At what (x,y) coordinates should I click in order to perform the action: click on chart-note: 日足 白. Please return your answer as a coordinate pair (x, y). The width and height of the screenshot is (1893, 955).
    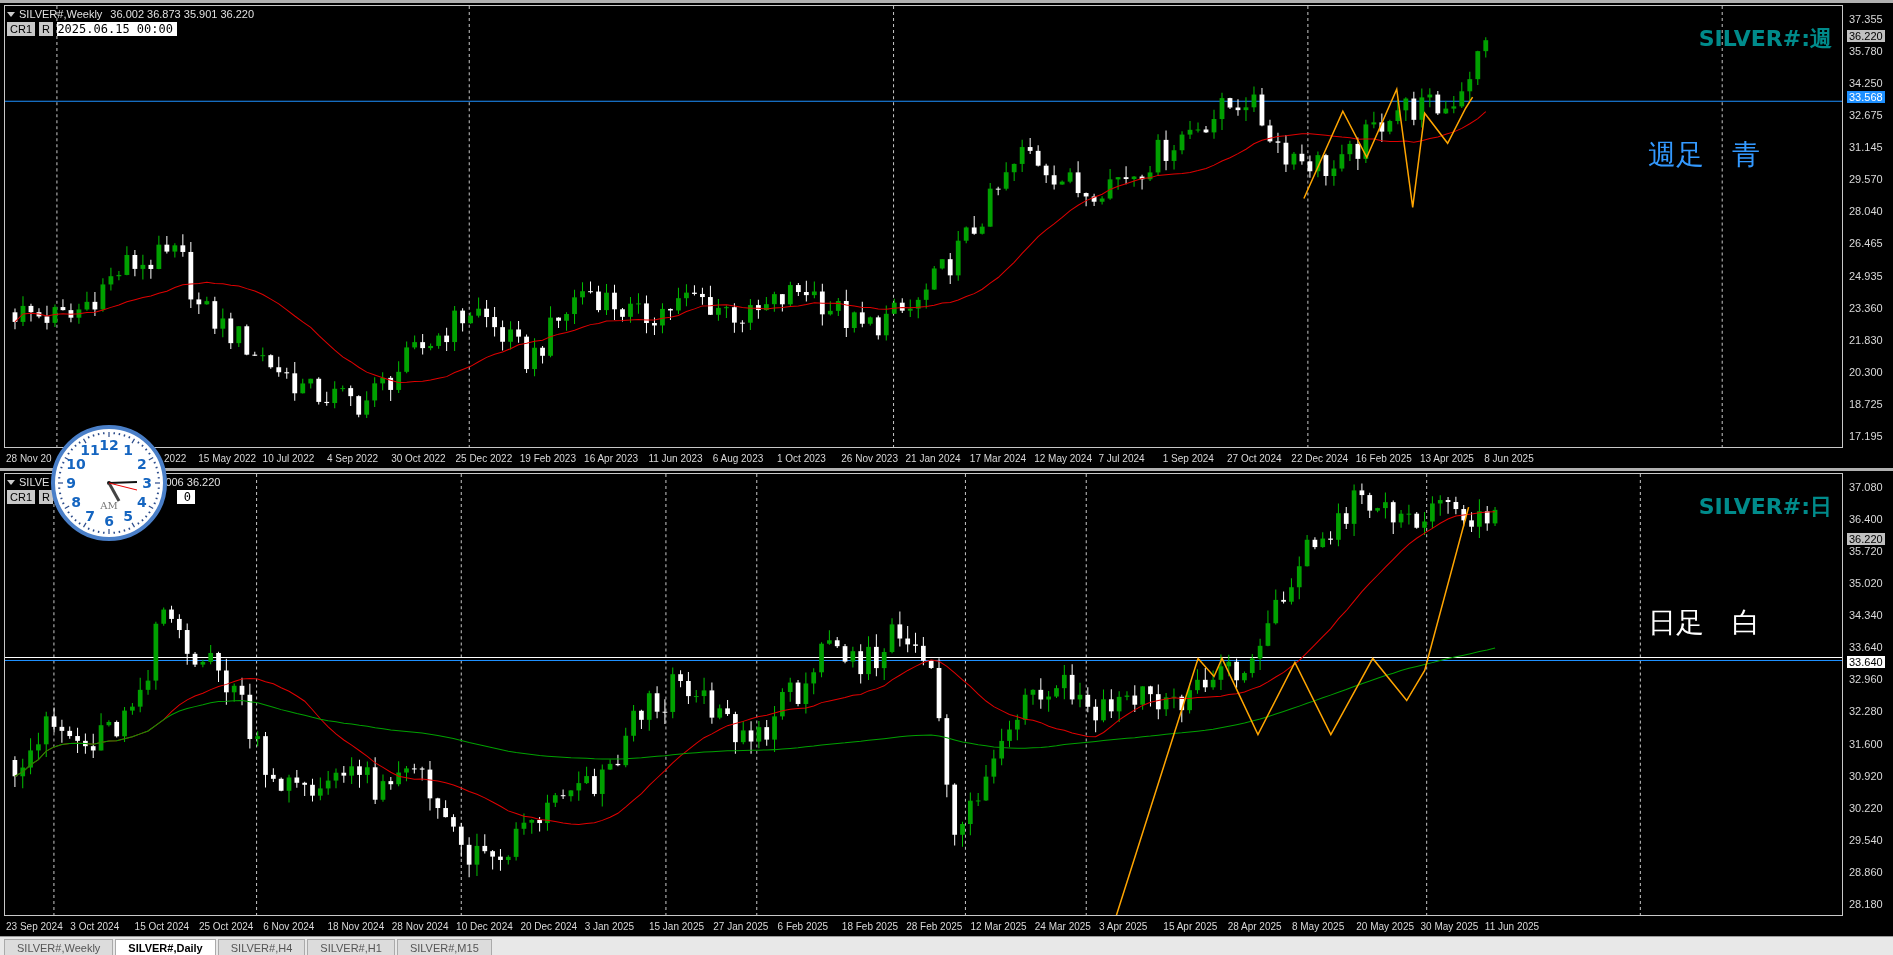
    Looking at the image, I should click on (1704, 623).